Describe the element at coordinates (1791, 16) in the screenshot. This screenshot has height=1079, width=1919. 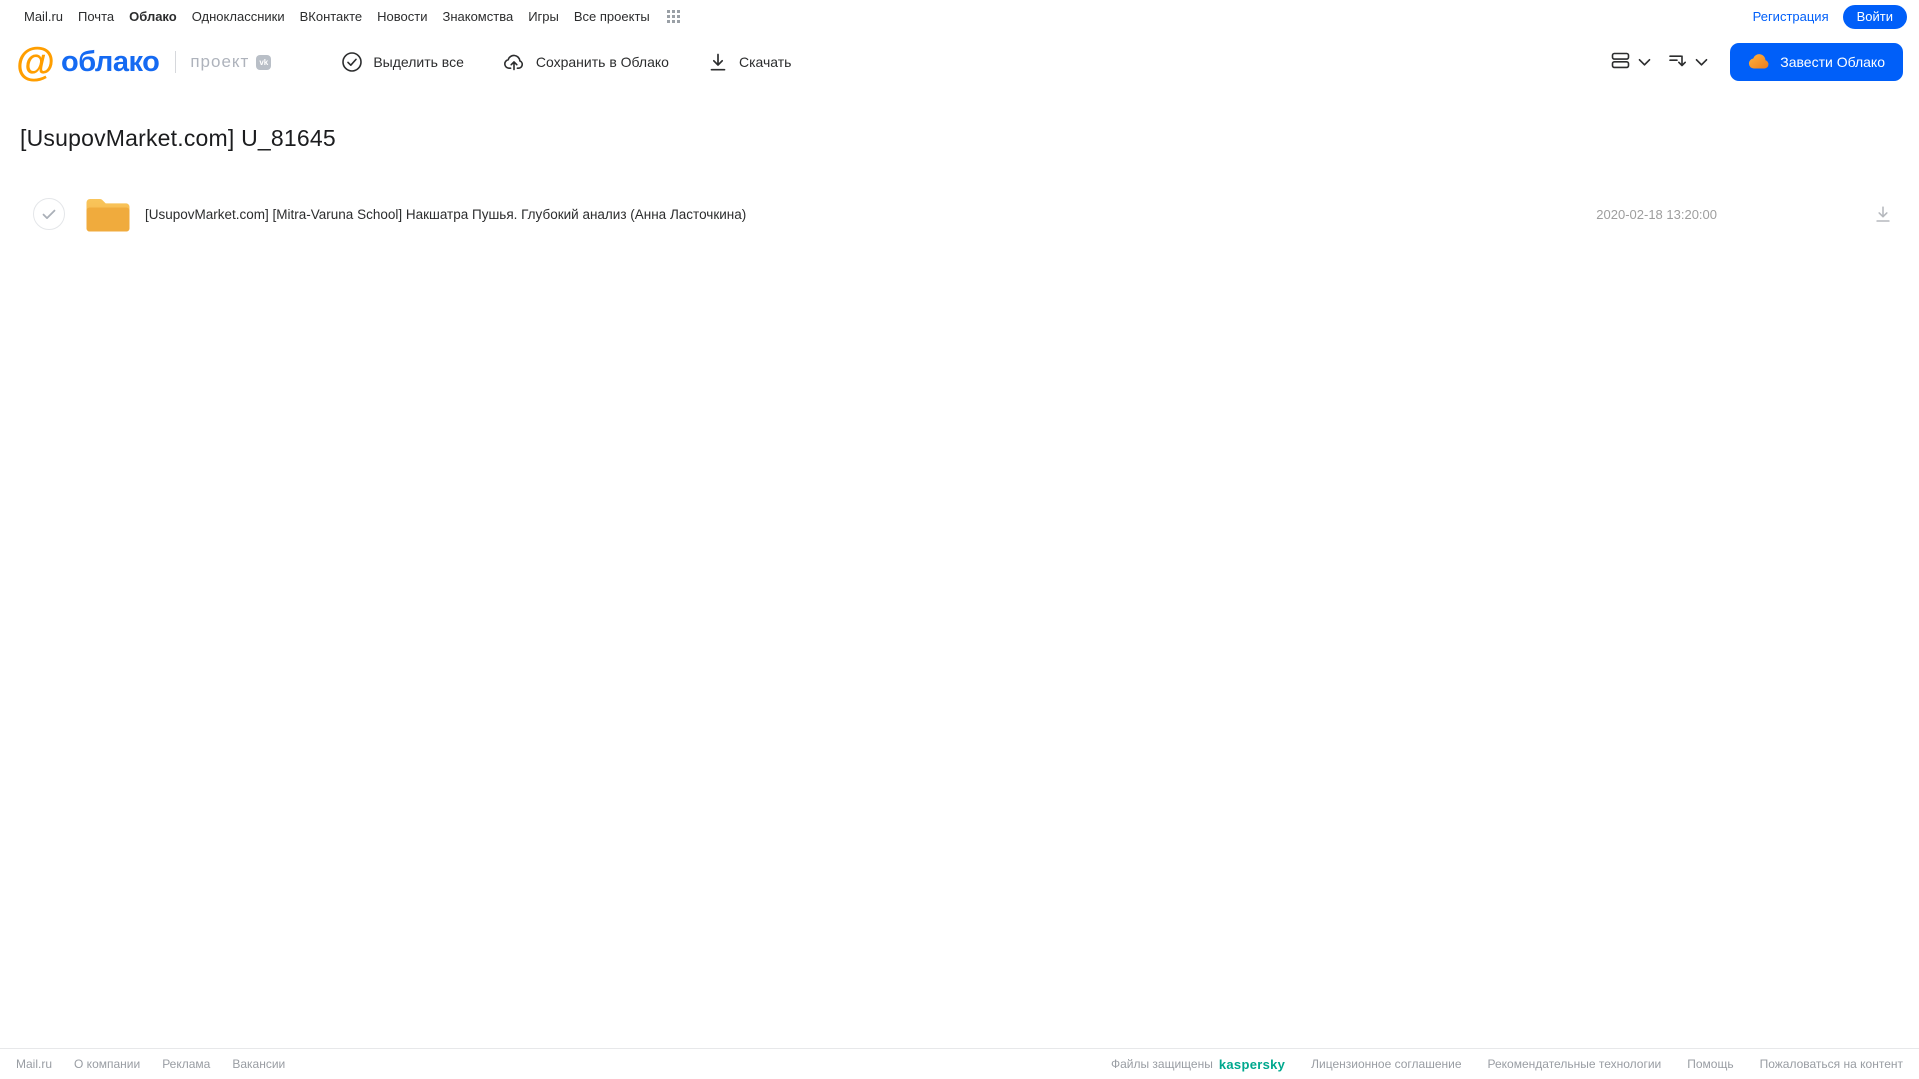
I see `registration-link: Регистрация` at that location.